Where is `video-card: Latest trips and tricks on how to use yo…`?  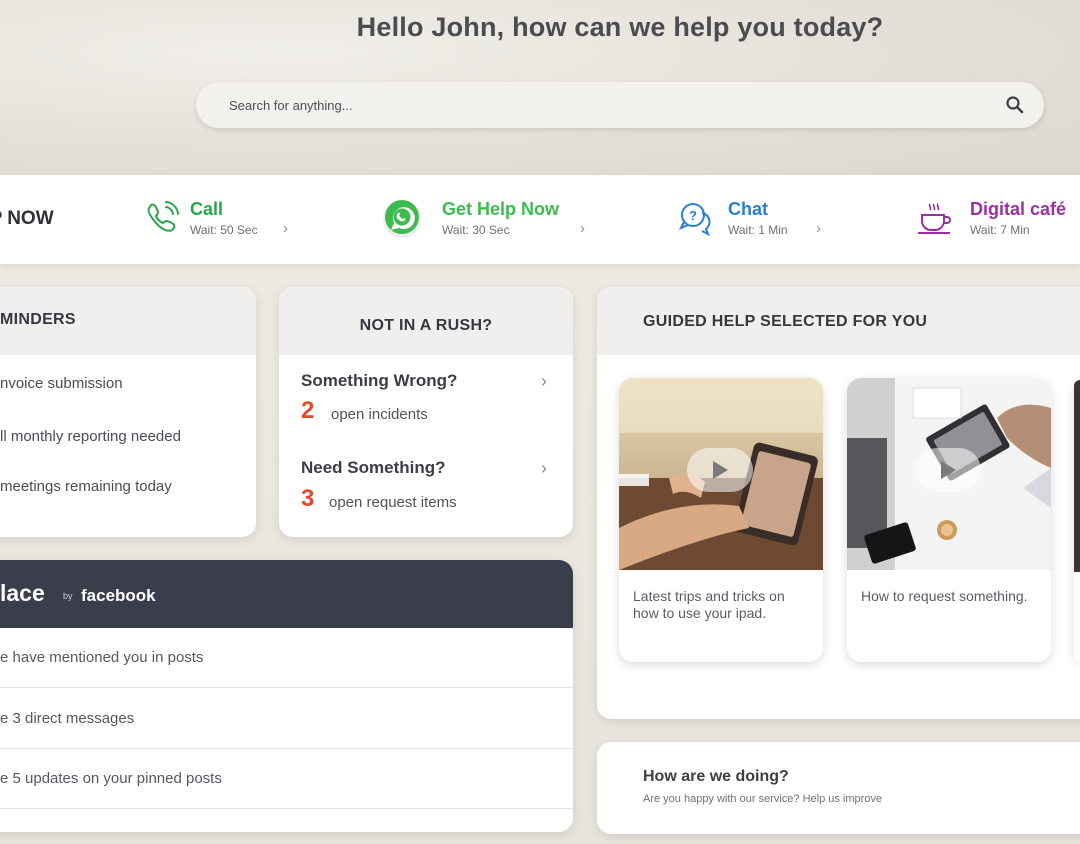 video-card: Latest trips and tricks on how to use yo… is located at coordinates (721, 520).